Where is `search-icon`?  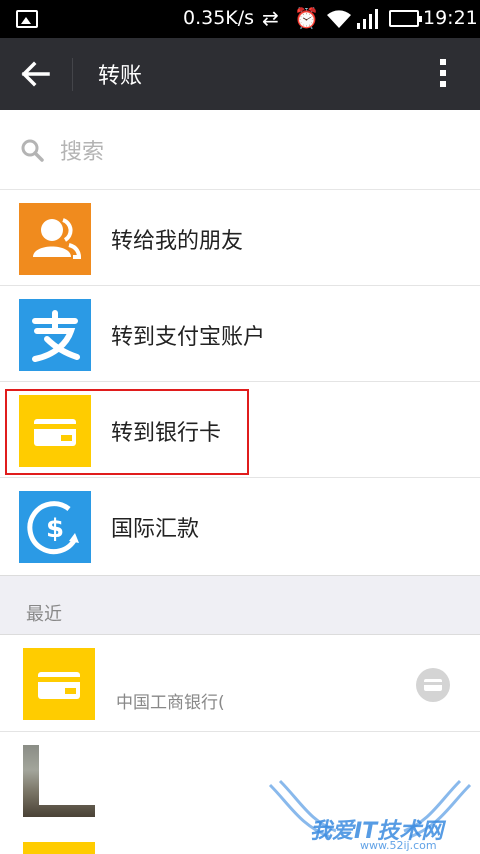 search-icon is located at coordinates (32, 152).